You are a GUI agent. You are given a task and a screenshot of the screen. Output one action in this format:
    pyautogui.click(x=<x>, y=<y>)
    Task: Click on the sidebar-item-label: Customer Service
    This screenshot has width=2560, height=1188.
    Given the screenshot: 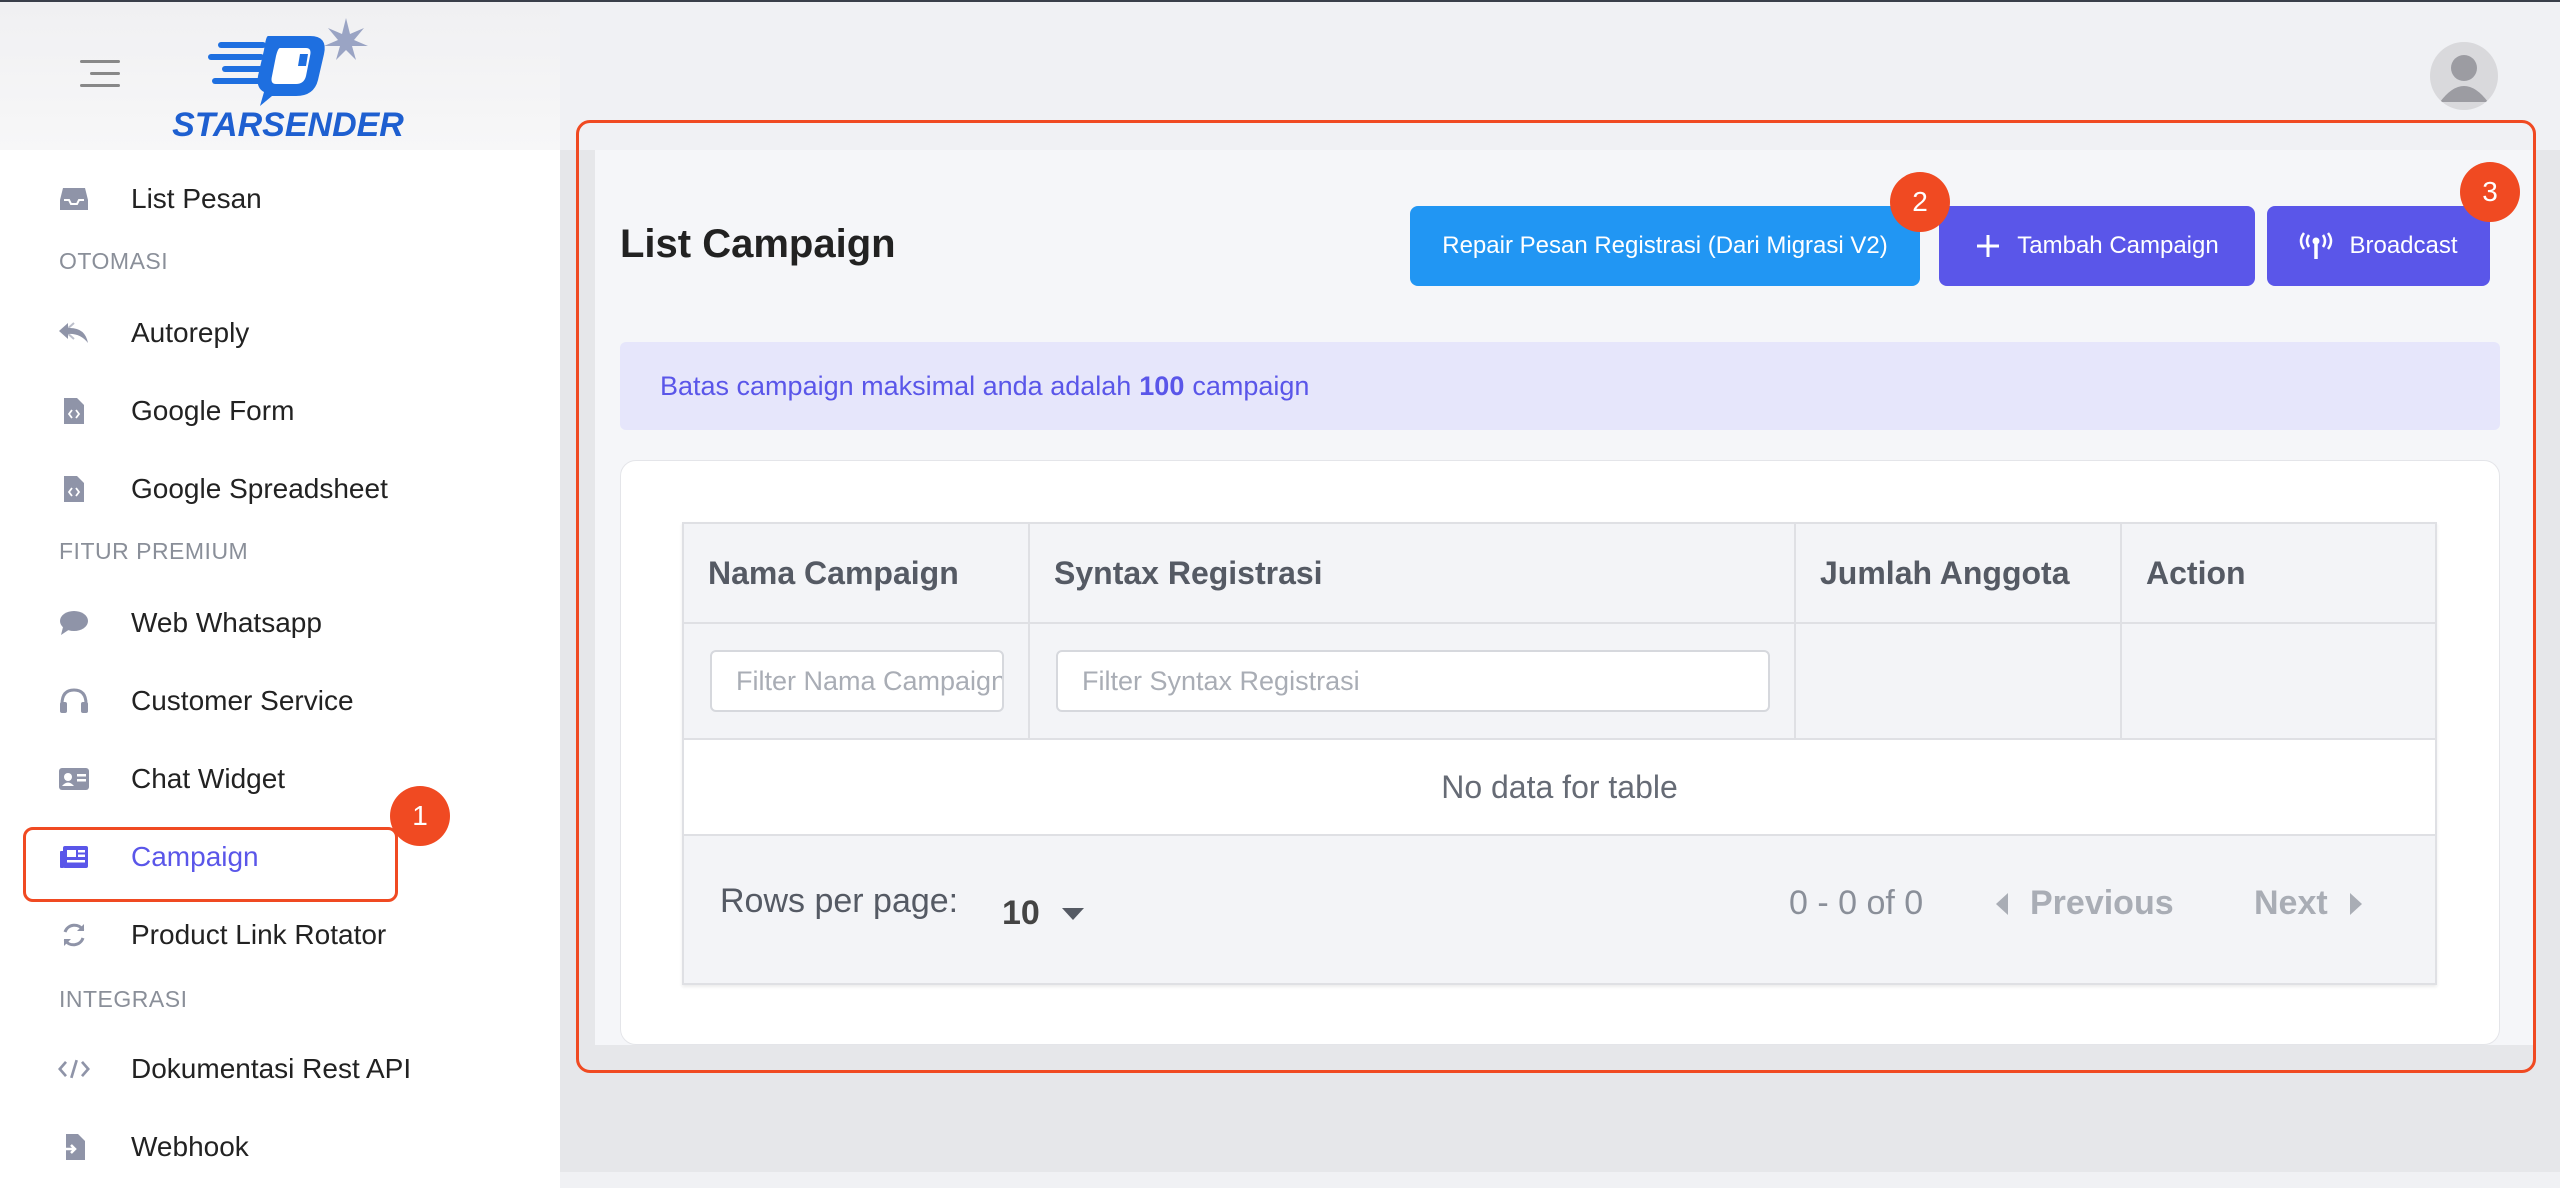 What is the action you would take?
    pyautogui.click(x=242, y=700)
    